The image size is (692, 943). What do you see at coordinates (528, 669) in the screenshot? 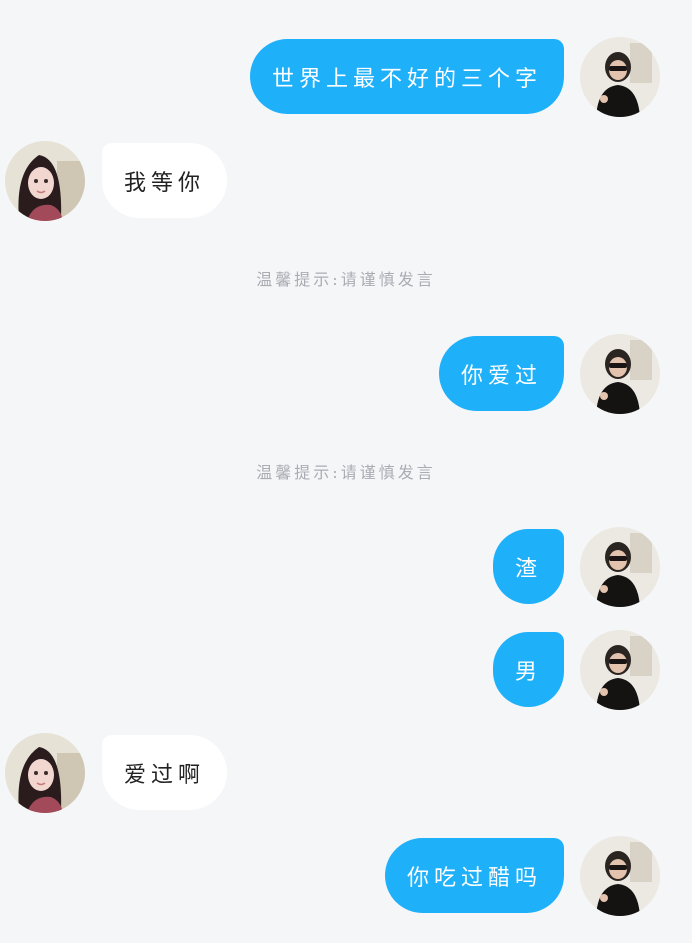
I see `outgoing-message-bubble: 男` at bounding box center [528, 669].